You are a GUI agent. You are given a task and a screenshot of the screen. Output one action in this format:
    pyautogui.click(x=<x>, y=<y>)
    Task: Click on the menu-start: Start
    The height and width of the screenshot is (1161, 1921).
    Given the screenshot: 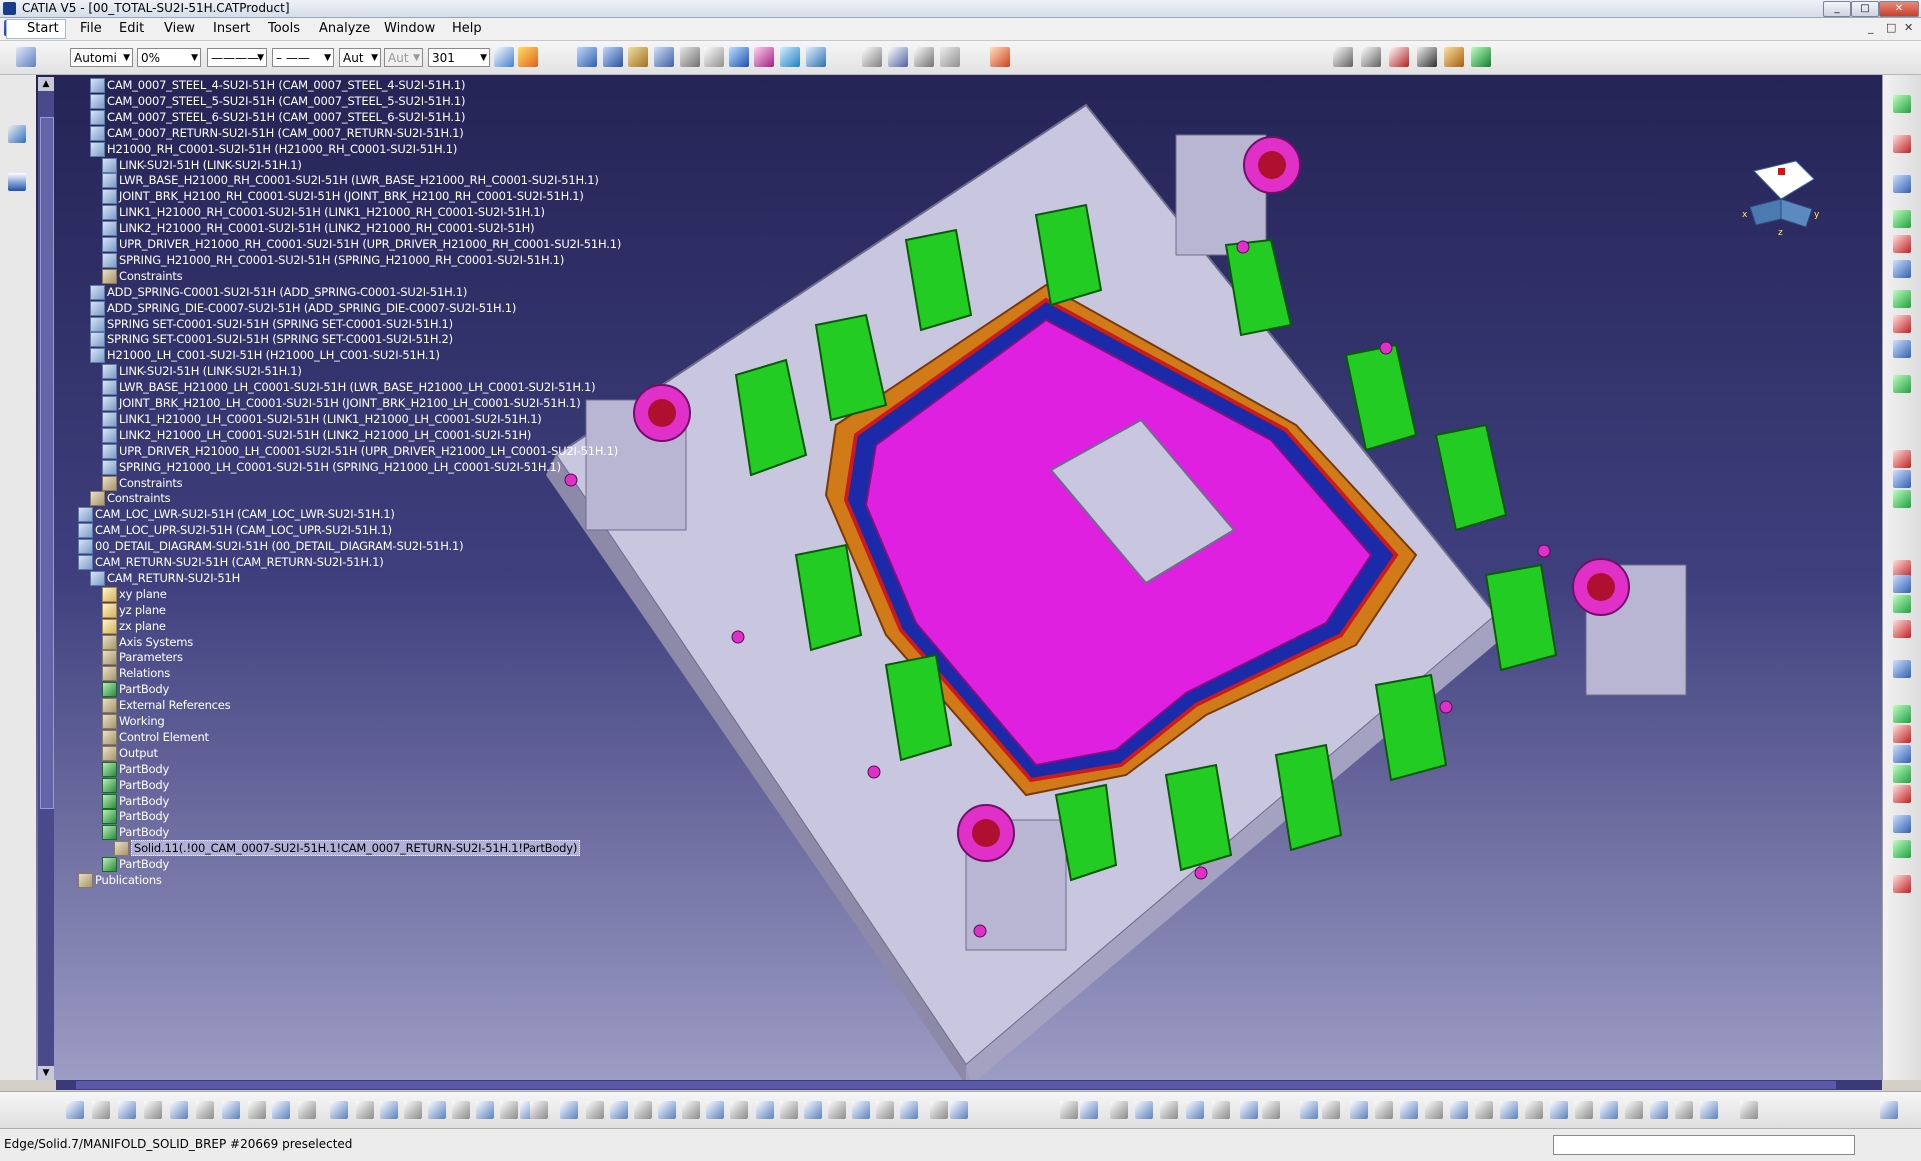 What is the action you would take?
    pyautogui.click(x=36, y=29)
    